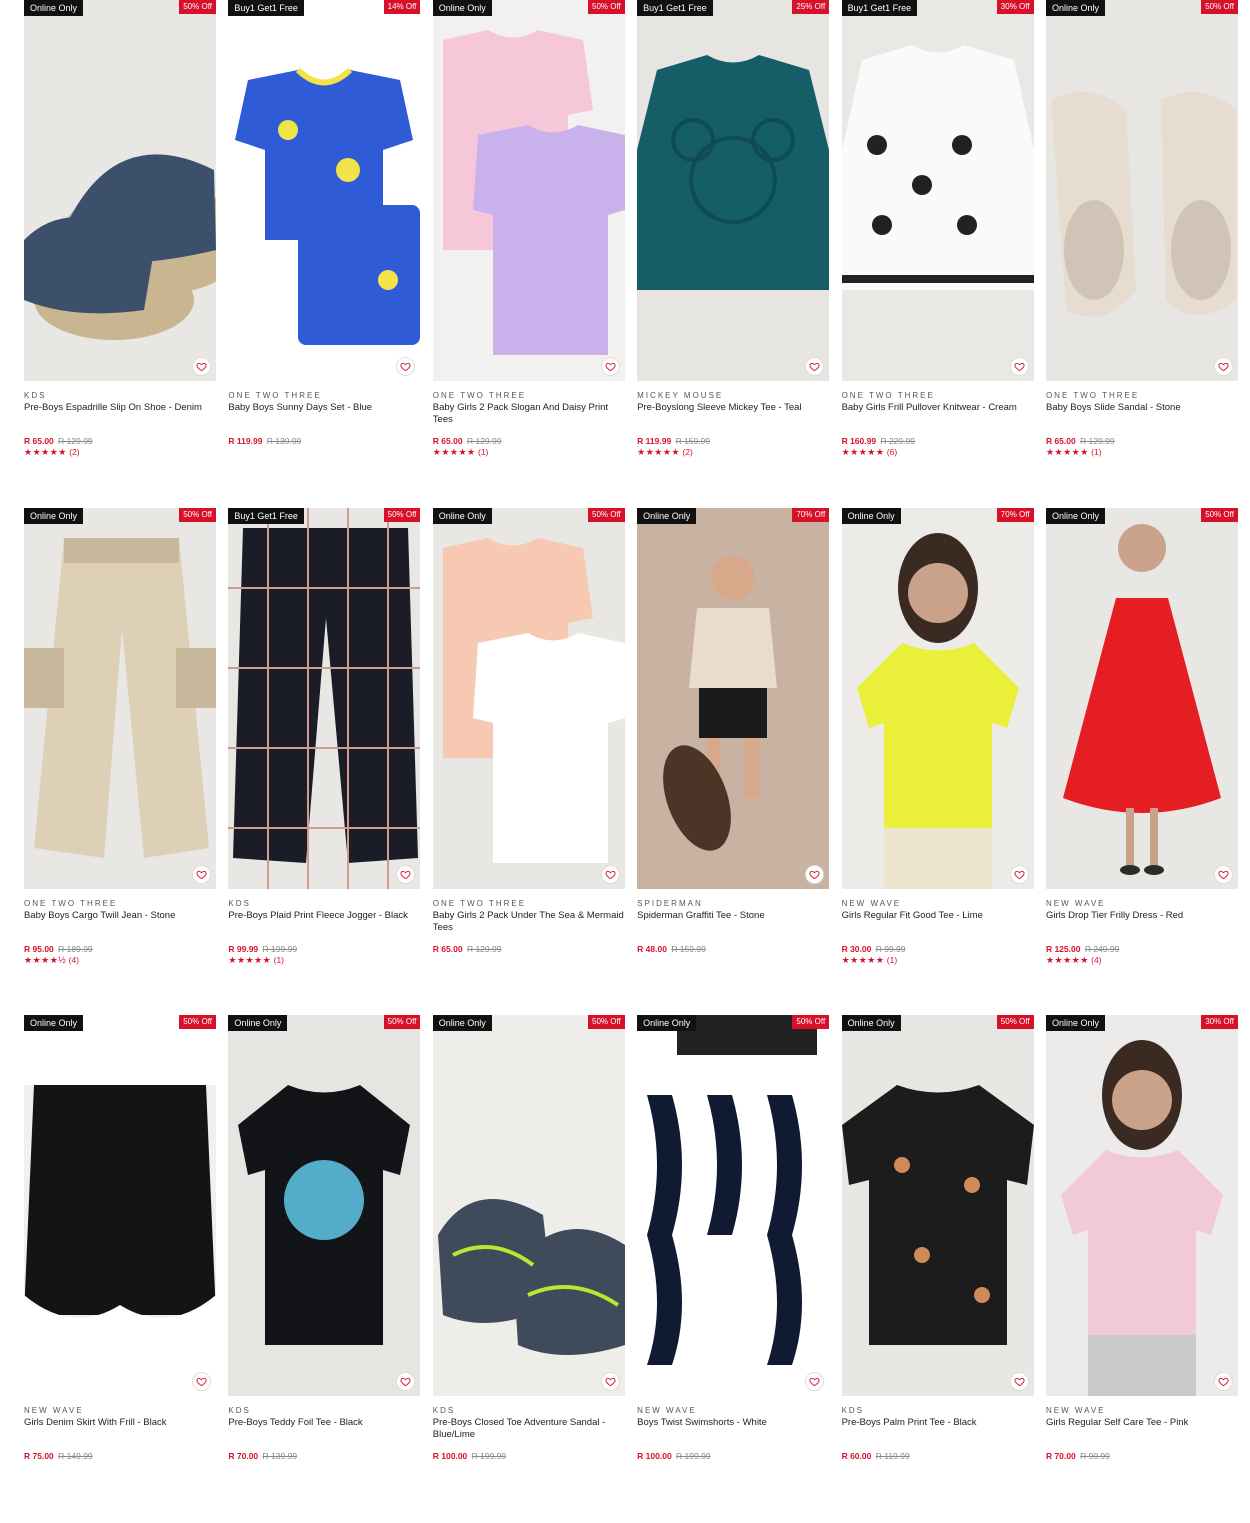  Describe the element at coordinates (1142, 419) in the screenshot. I see `product-name: Baby Boys Slide Sandal - Stone` at that location.